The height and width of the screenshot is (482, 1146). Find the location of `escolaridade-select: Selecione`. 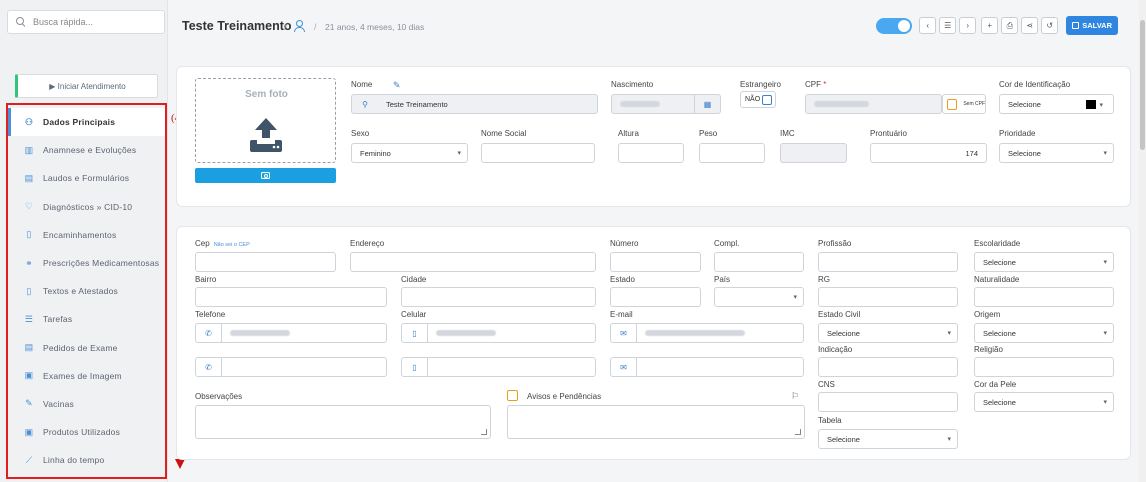

escolaridade-select: Selecione is located at coordinates (1044, 262).